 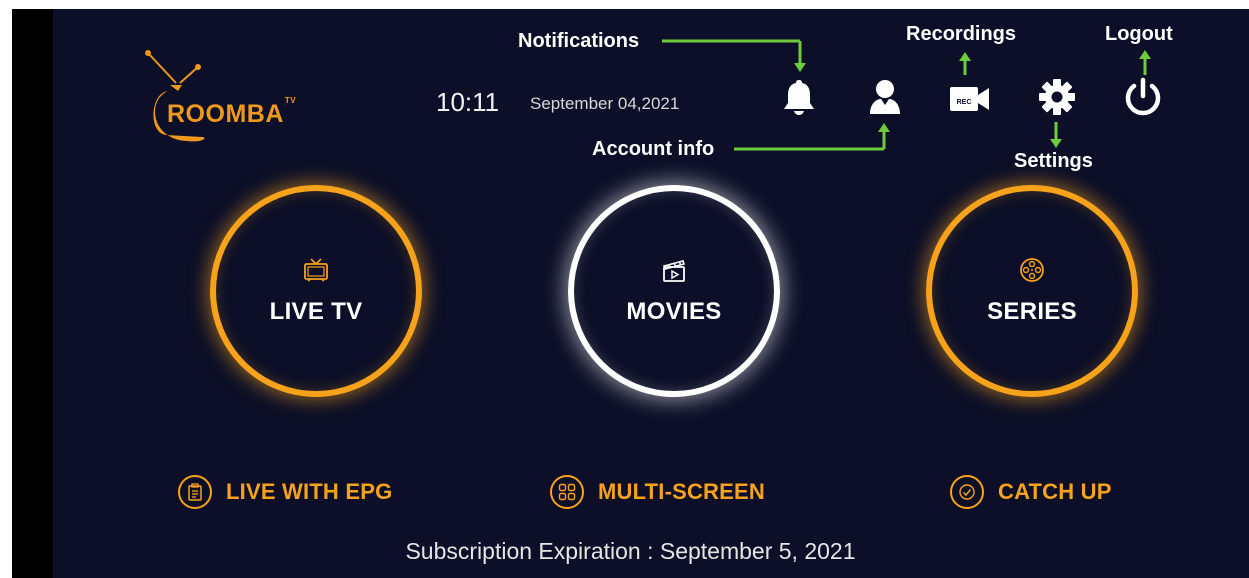 I want to click on clapperboard-icon, so click(x=674, y=271).